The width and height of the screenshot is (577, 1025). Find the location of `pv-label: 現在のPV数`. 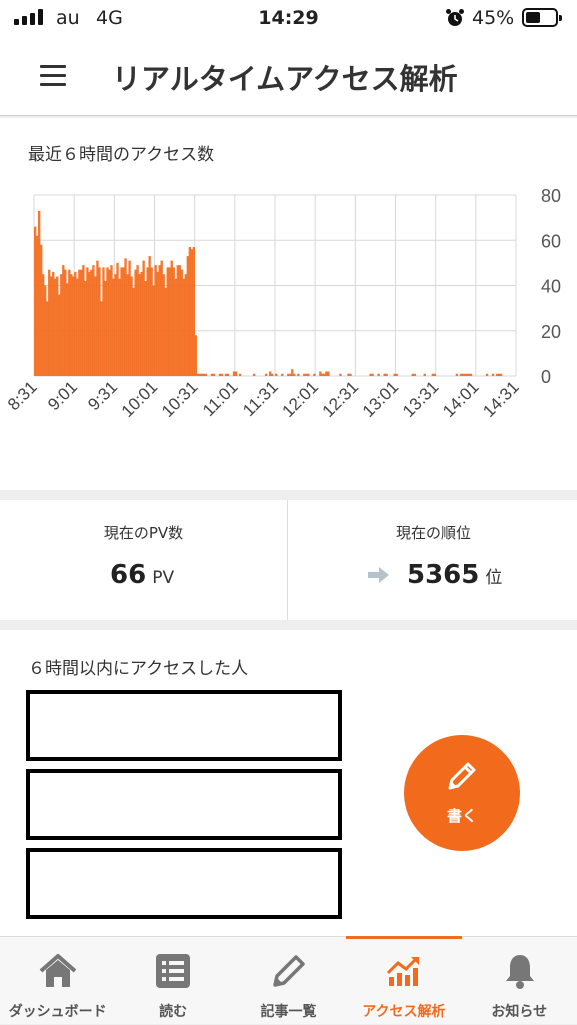

pv-label: 現在のPV数 is located at coordinates (143, 533).